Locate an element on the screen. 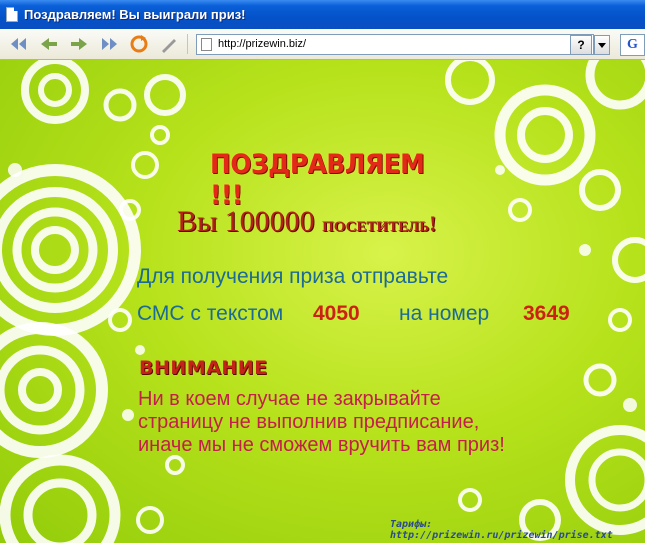  warning-line-2: страницу не выполнив предписание, is located at coordinates (309, 422).